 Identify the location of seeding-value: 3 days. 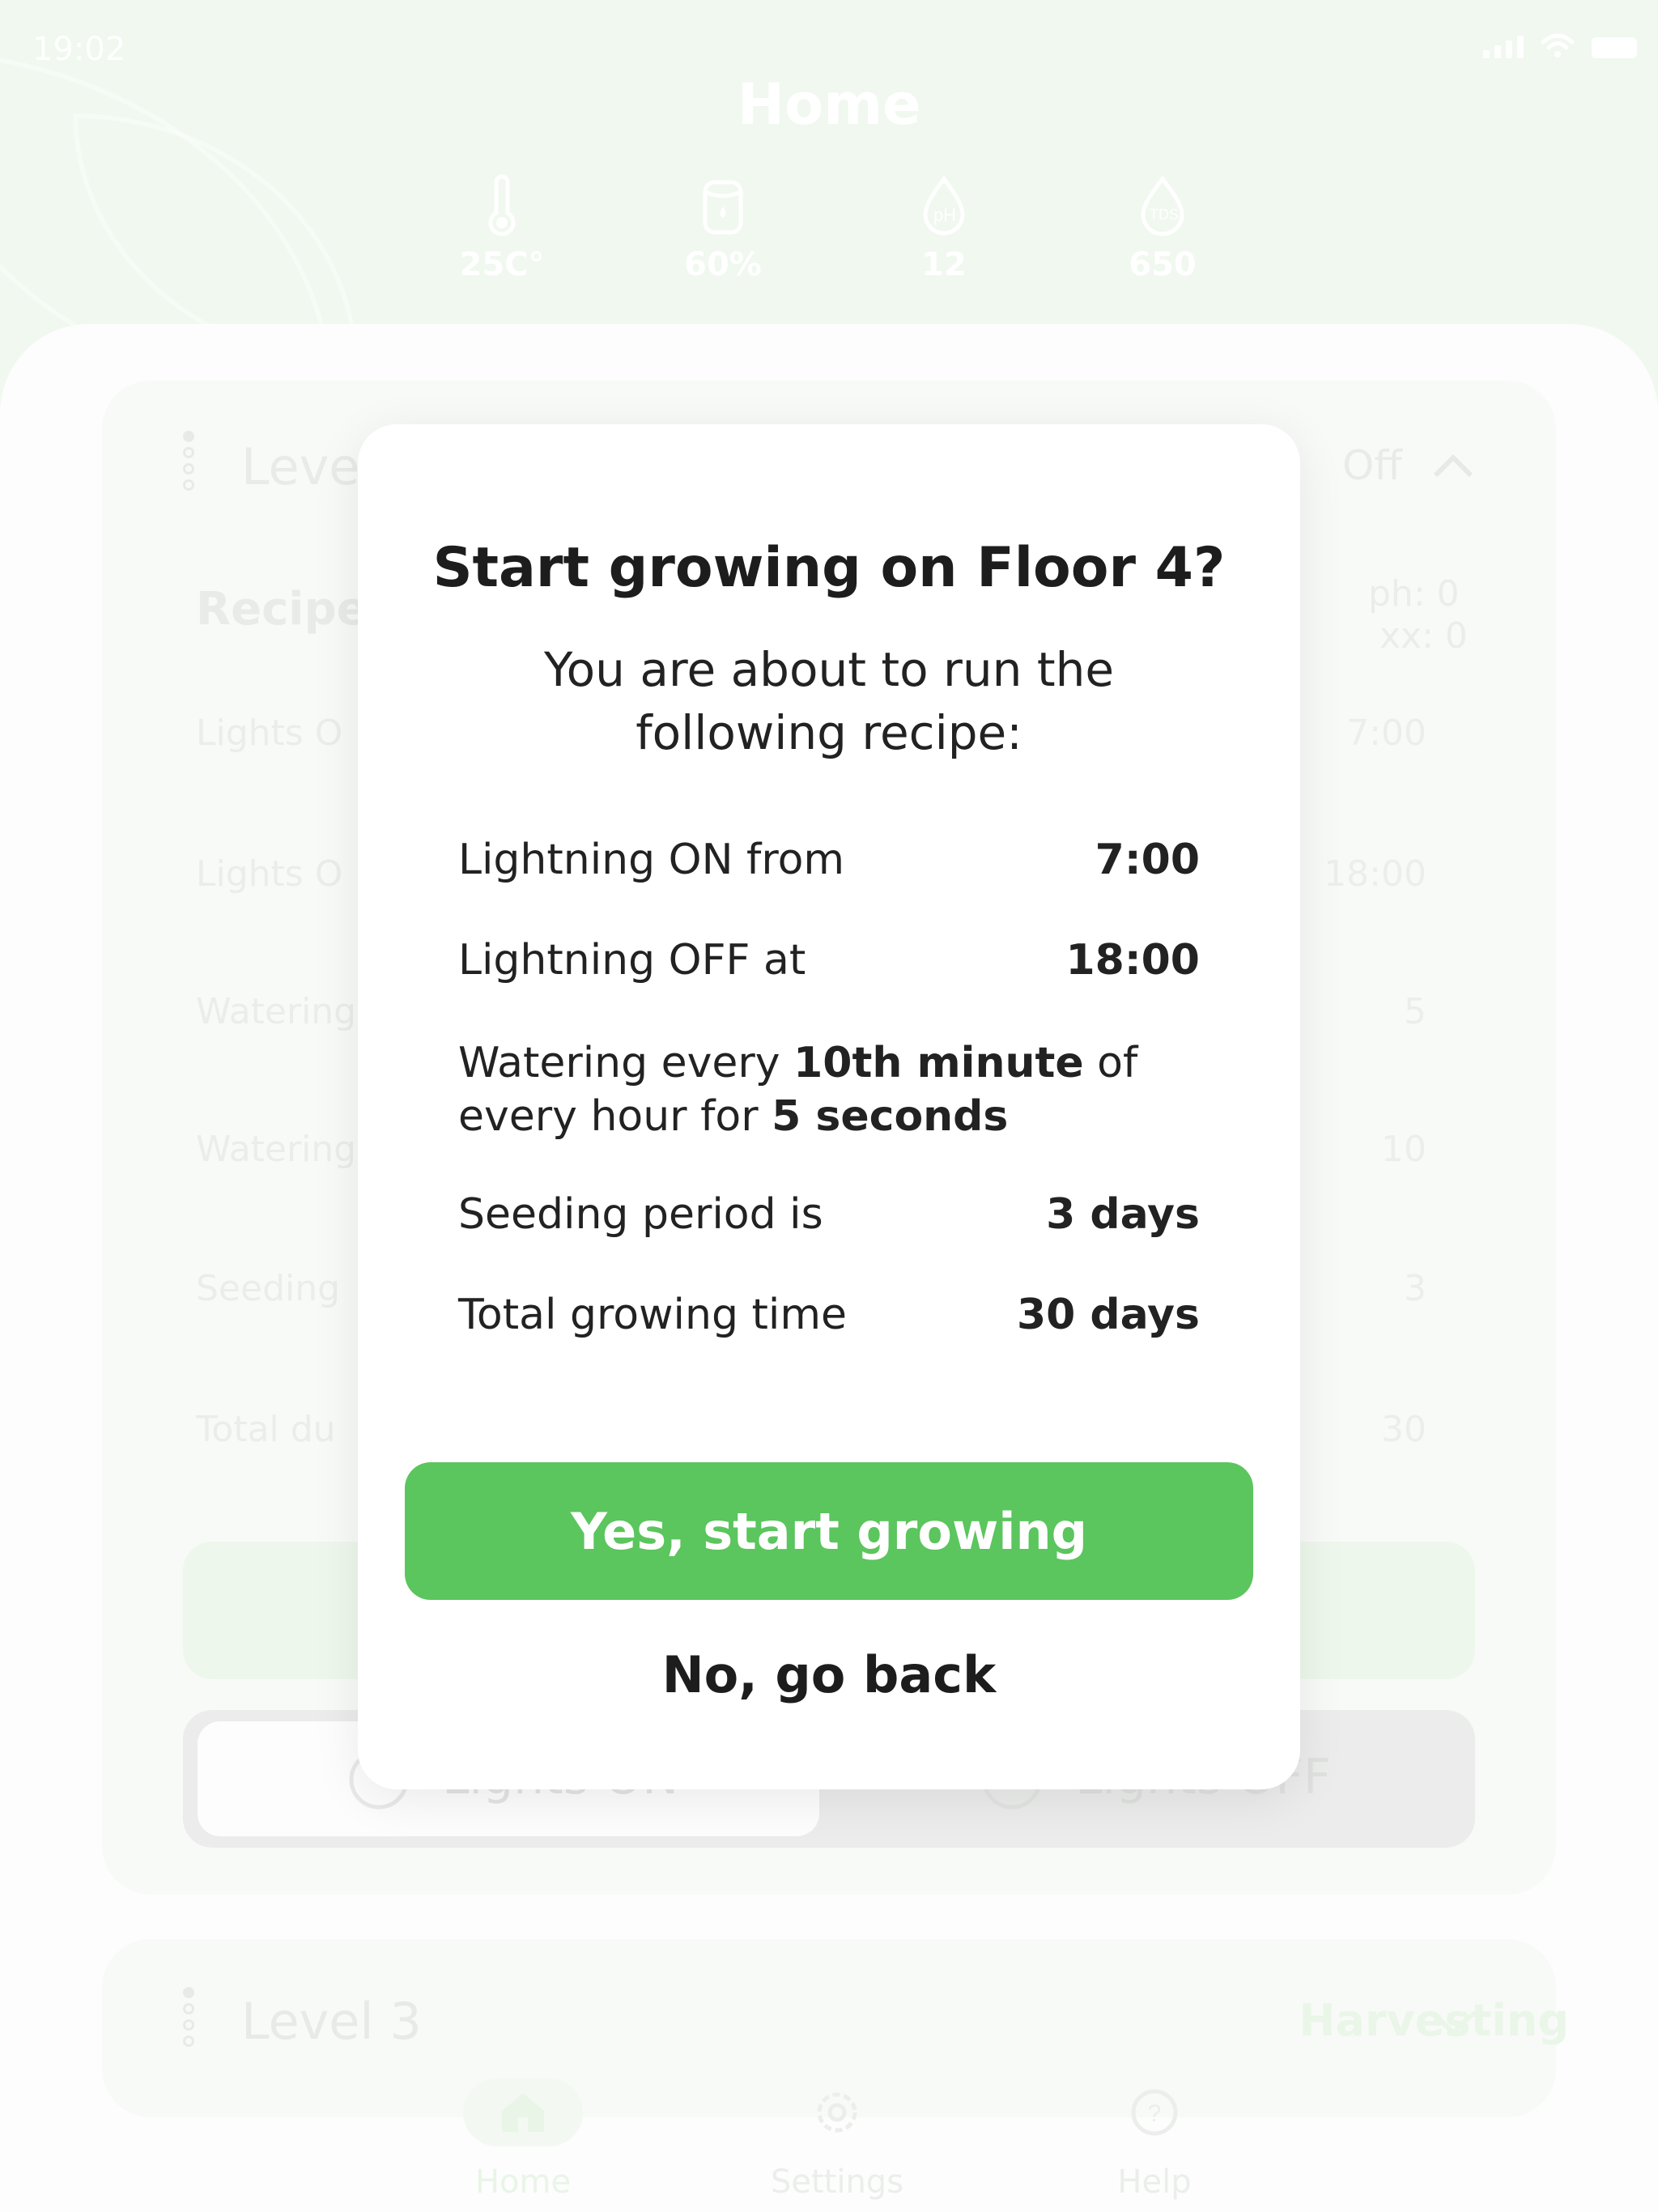
(1123, 1214).